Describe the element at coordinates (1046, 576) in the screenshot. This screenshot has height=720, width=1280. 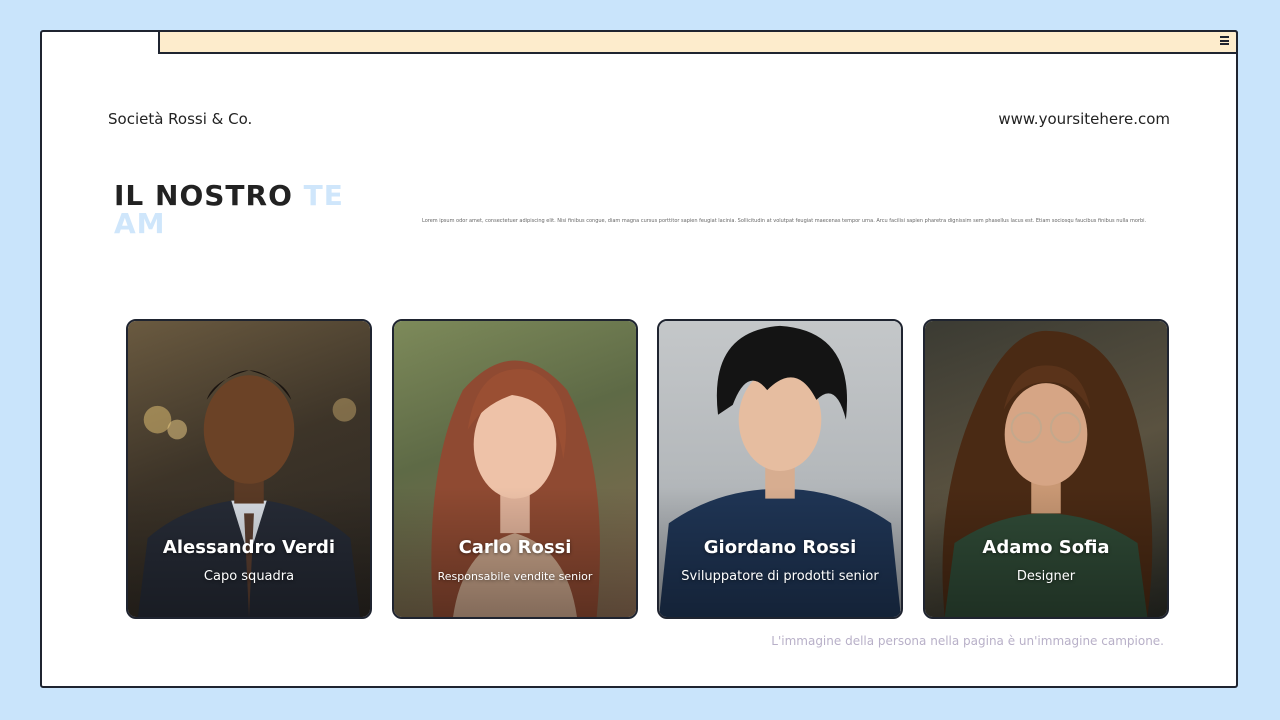
I see `member-role: Designer` at that location.